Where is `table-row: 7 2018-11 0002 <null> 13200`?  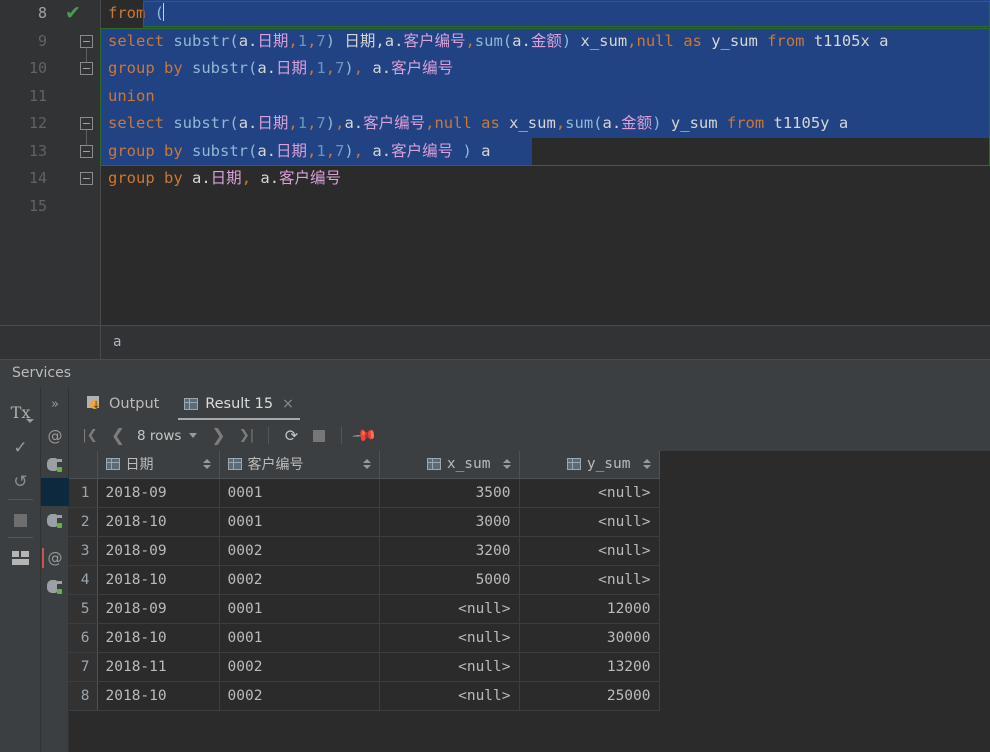
table-row: 7 2018-11 0002 <null> 13200 is located at coordinates (364, 667).